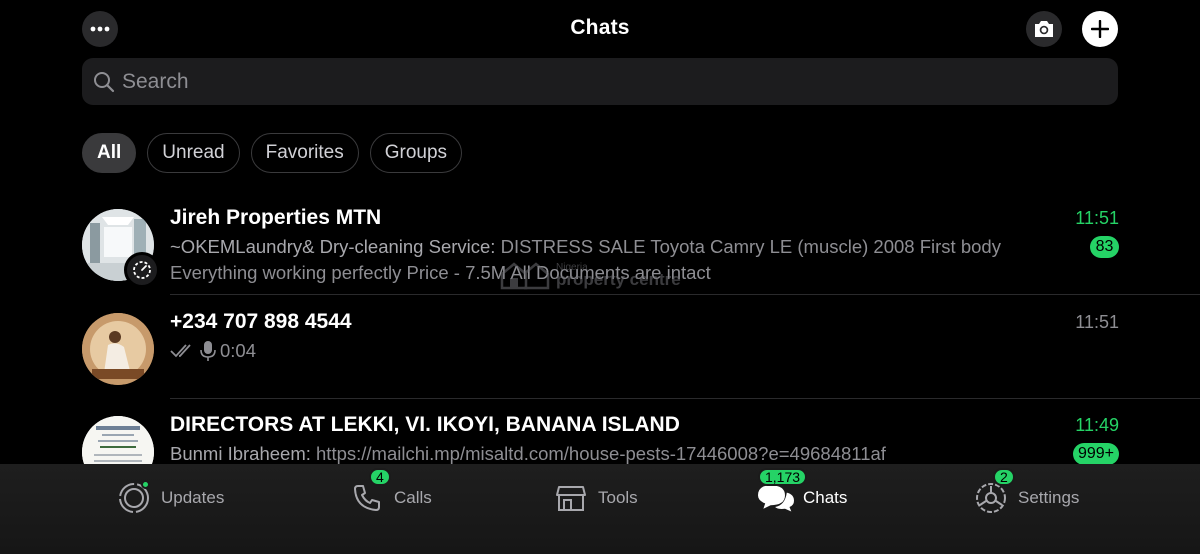  I want to click on camera-button, so click(1044, 29).